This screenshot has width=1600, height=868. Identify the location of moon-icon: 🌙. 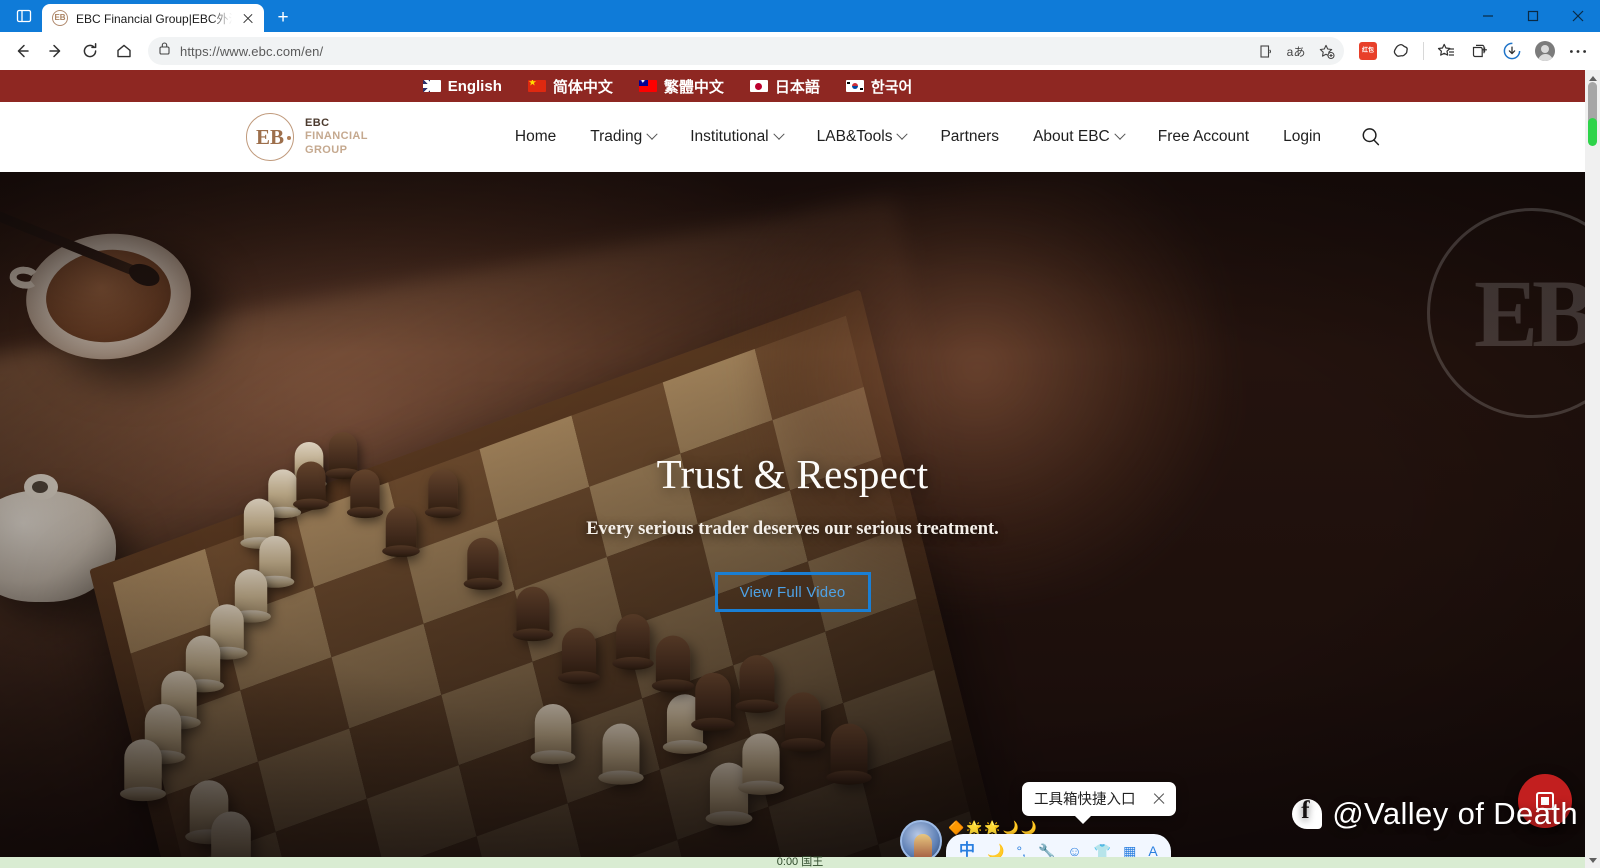
(995, 851).